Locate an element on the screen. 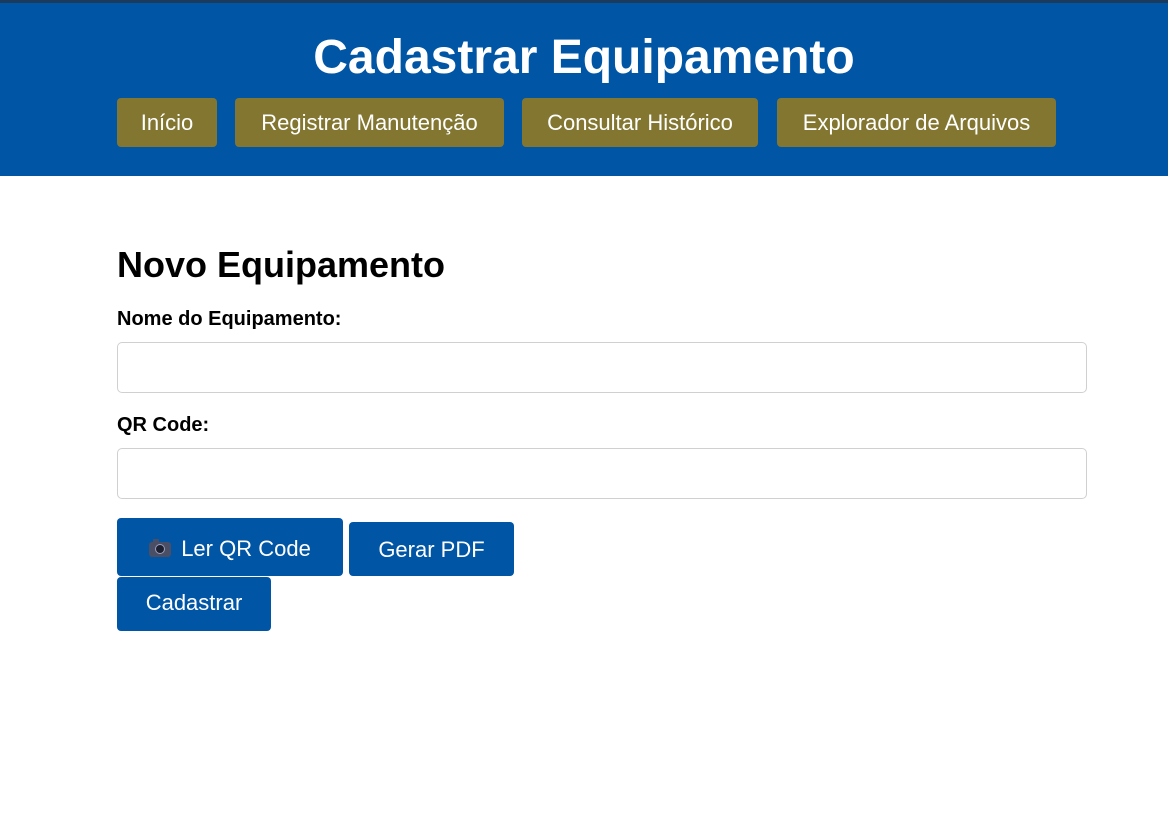  camera-icon is located at coordinates (160, 548).